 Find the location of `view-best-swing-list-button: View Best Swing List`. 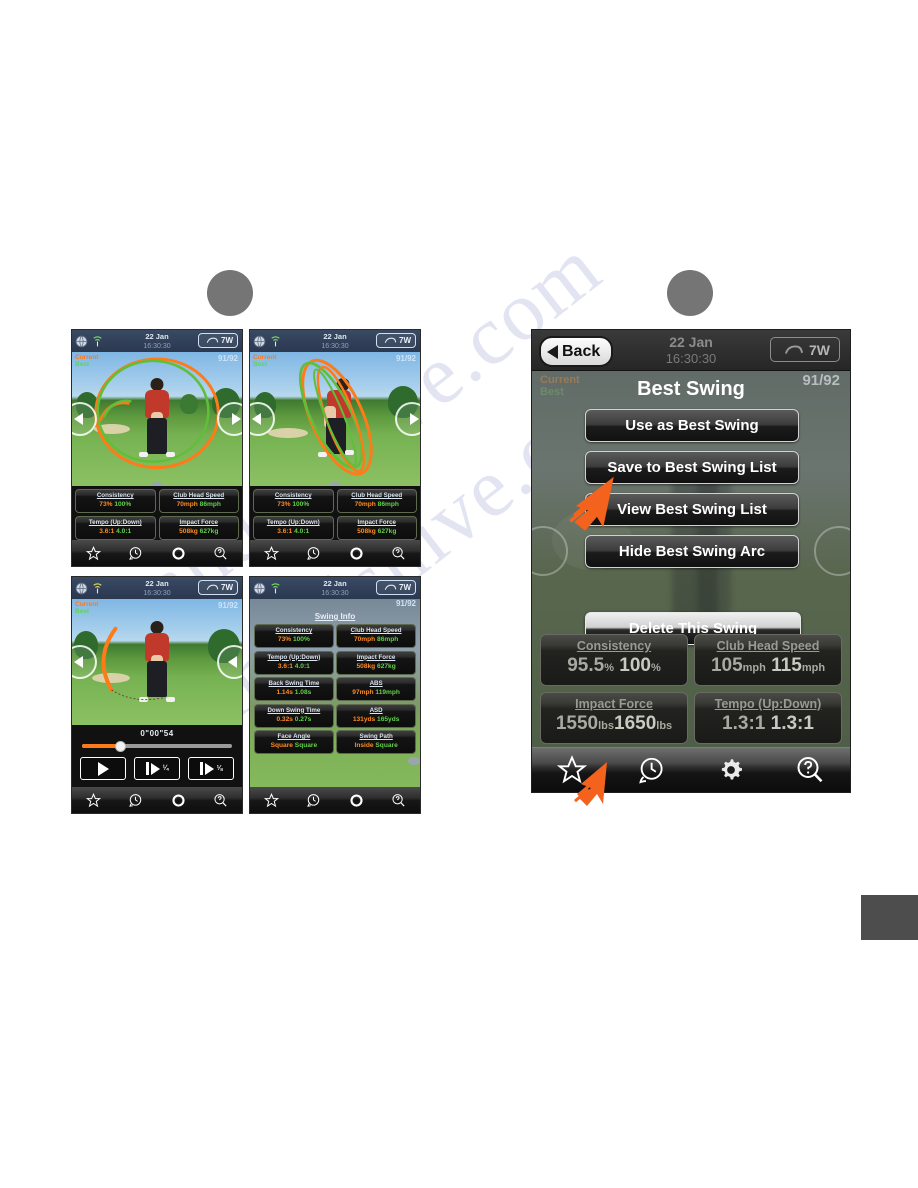

view-best-swing-list-button: View Best Swing List is located at coordinates (692, 509).